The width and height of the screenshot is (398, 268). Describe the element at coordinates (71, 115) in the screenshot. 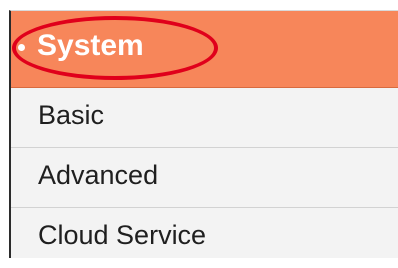

I see `sidebar-item-label: Basic` at that location.